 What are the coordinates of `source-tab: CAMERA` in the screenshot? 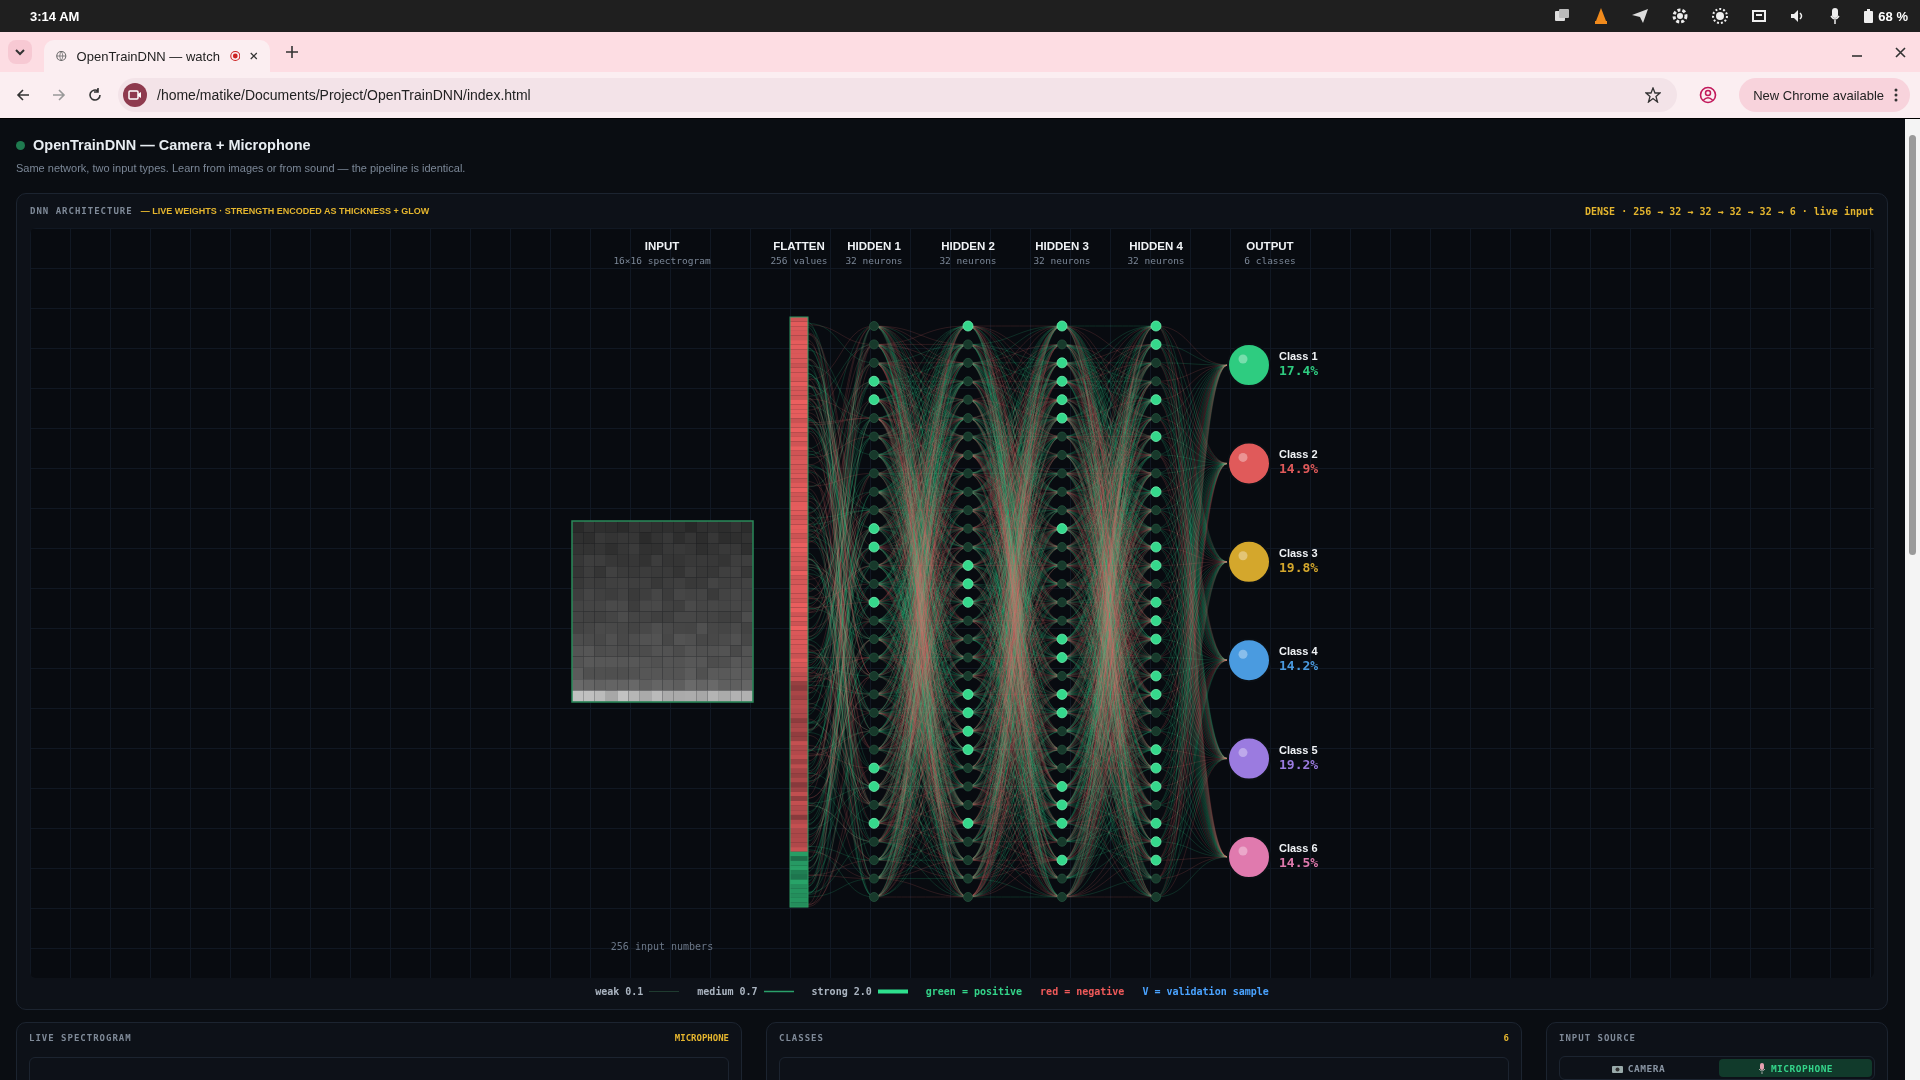 It's located at (1638, 1068).